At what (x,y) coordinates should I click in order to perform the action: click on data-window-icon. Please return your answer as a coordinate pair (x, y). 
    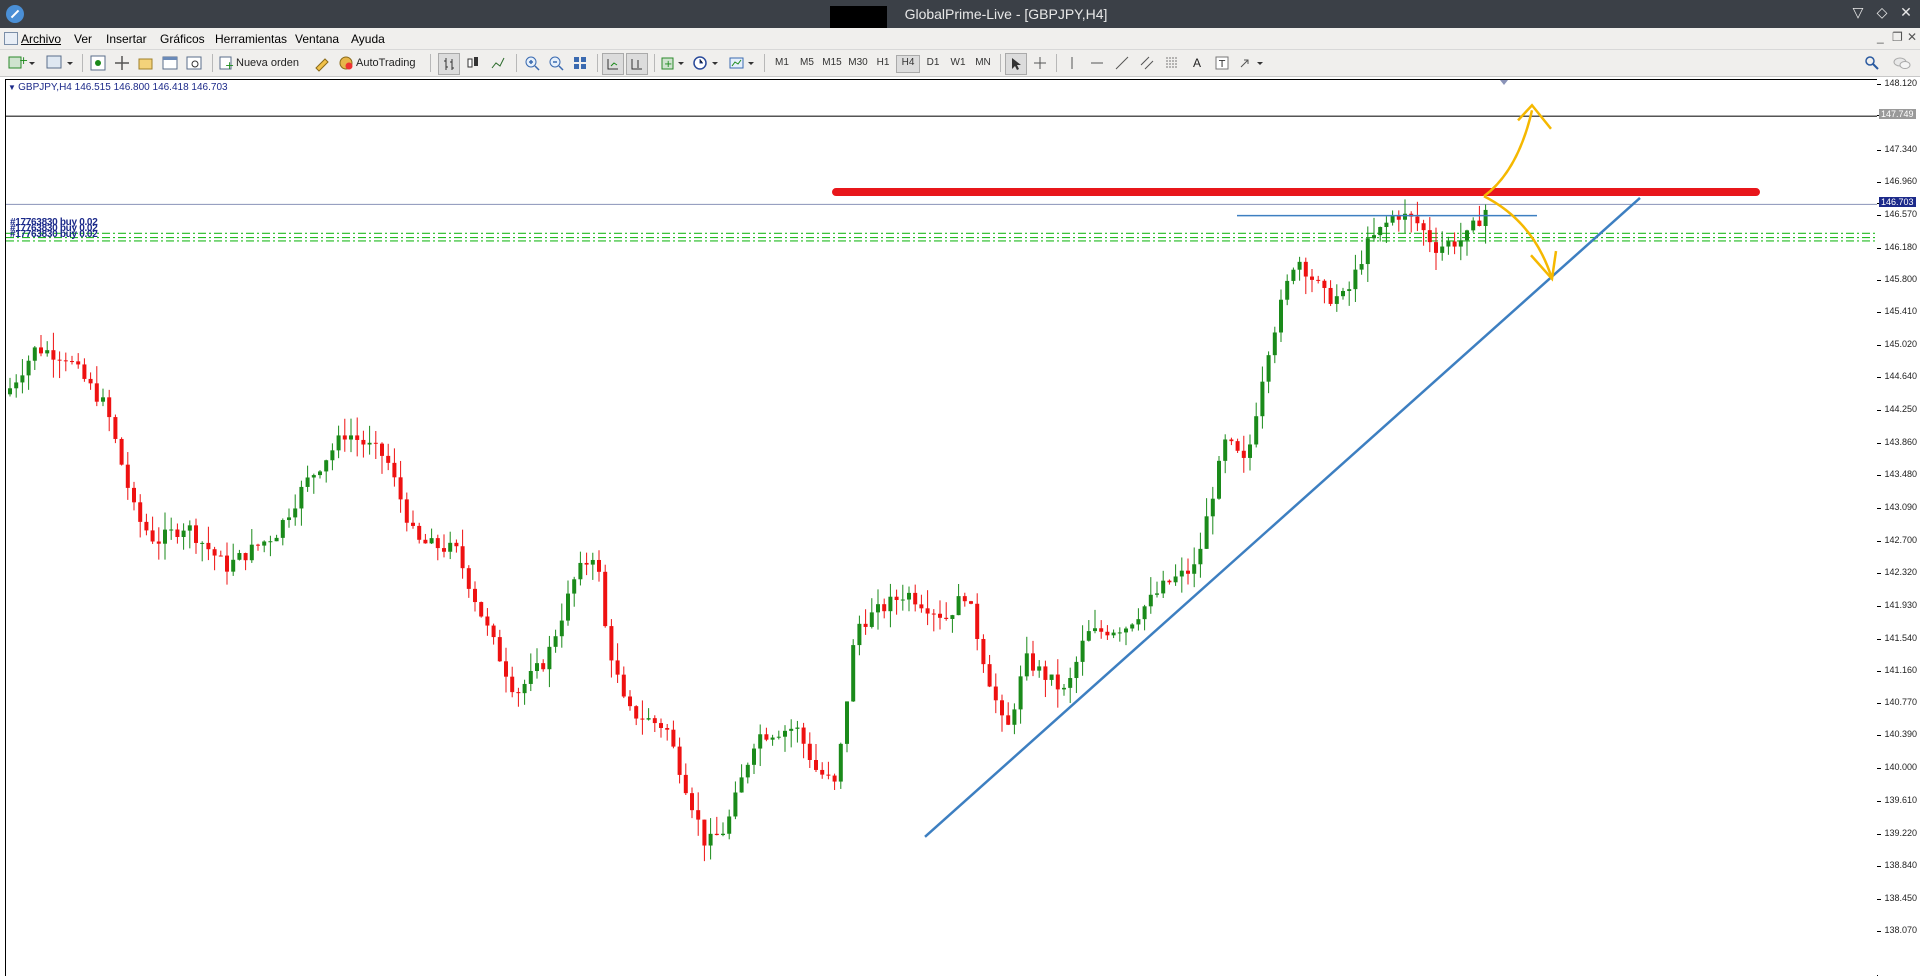
    Looking at the image, I should click on (122, 63).